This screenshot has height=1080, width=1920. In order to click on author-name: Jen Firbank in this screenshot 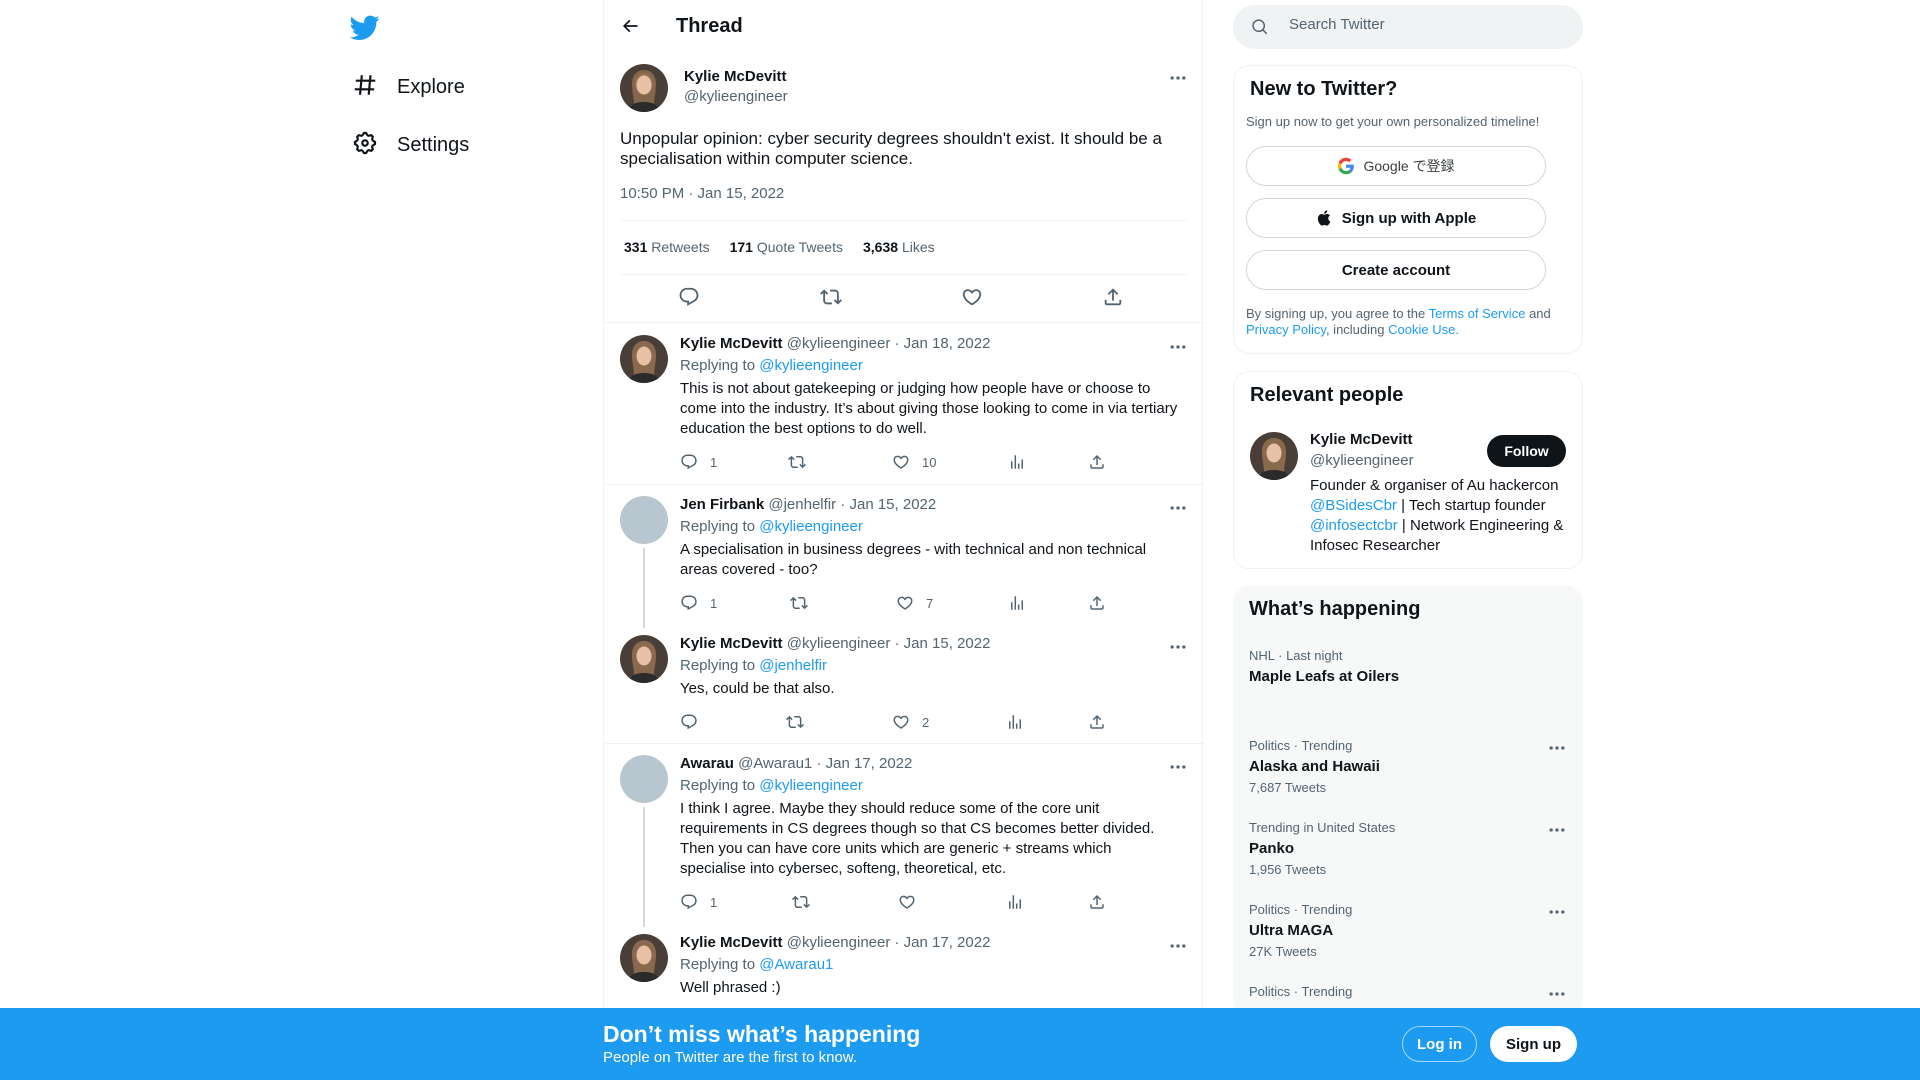, I will do `click(722, 504)`.